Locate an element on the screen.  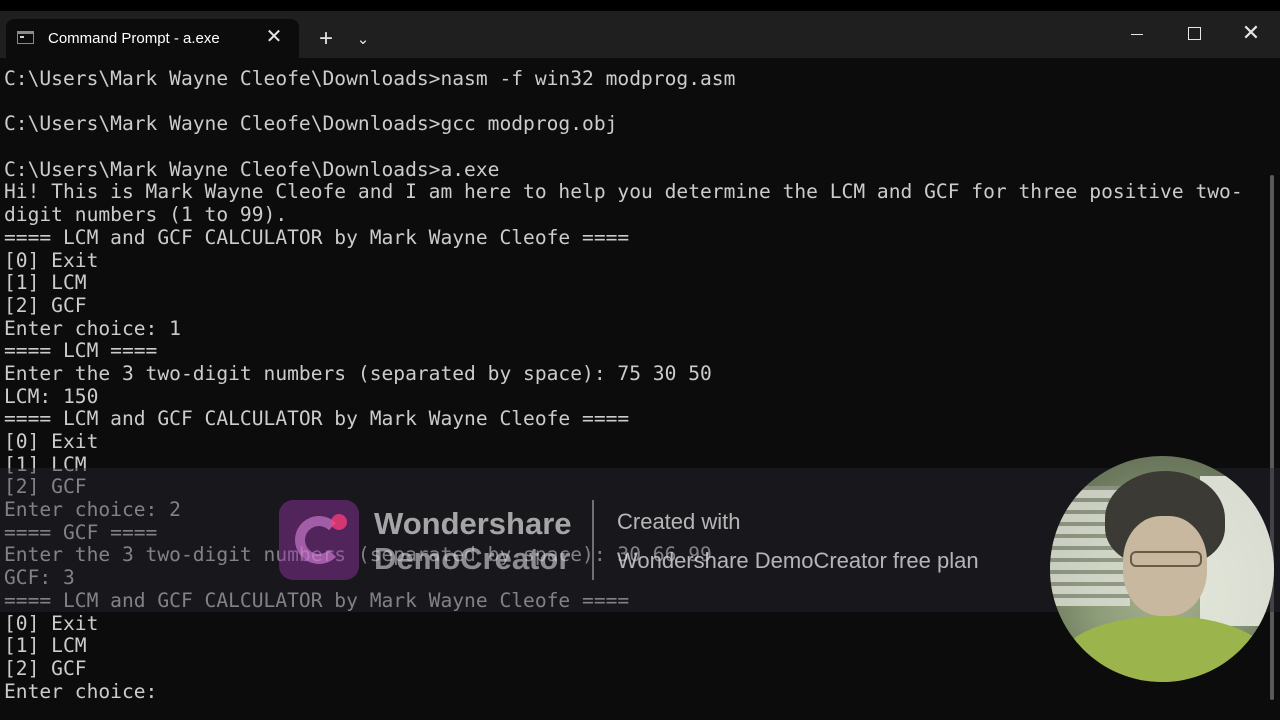
tab-close-button: ✕ is located at coordinates (274, 37).